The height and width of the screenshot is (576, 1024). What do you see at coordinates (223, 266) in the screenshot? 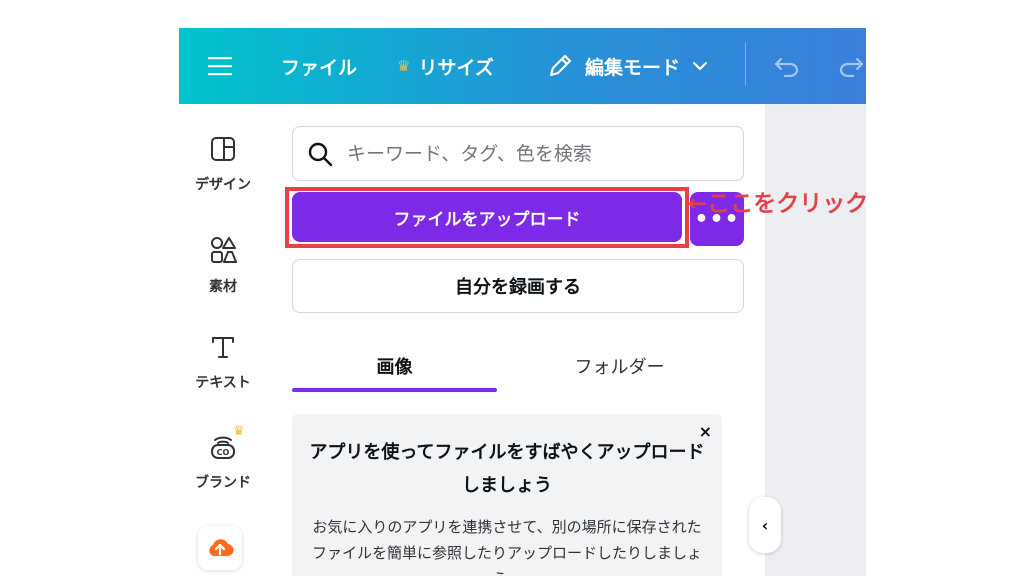
I see `sidebar-item-elements: 素材` at bounding box center [223, 266].